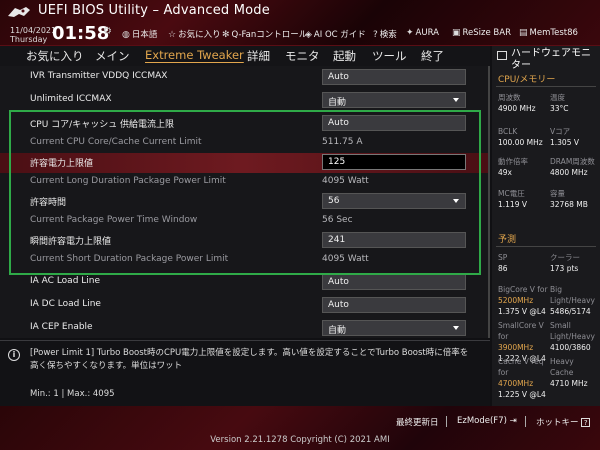 This screenshot has height=450, width=600. I want to click on tab-monitor: モニタ, so click(302, 56).